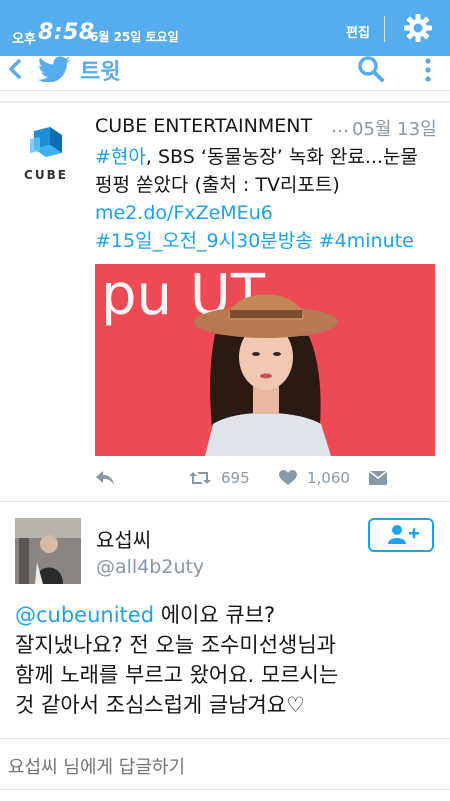 The image size is (450, 801). I want to click on chevron-left-icon, so click(15, 69).